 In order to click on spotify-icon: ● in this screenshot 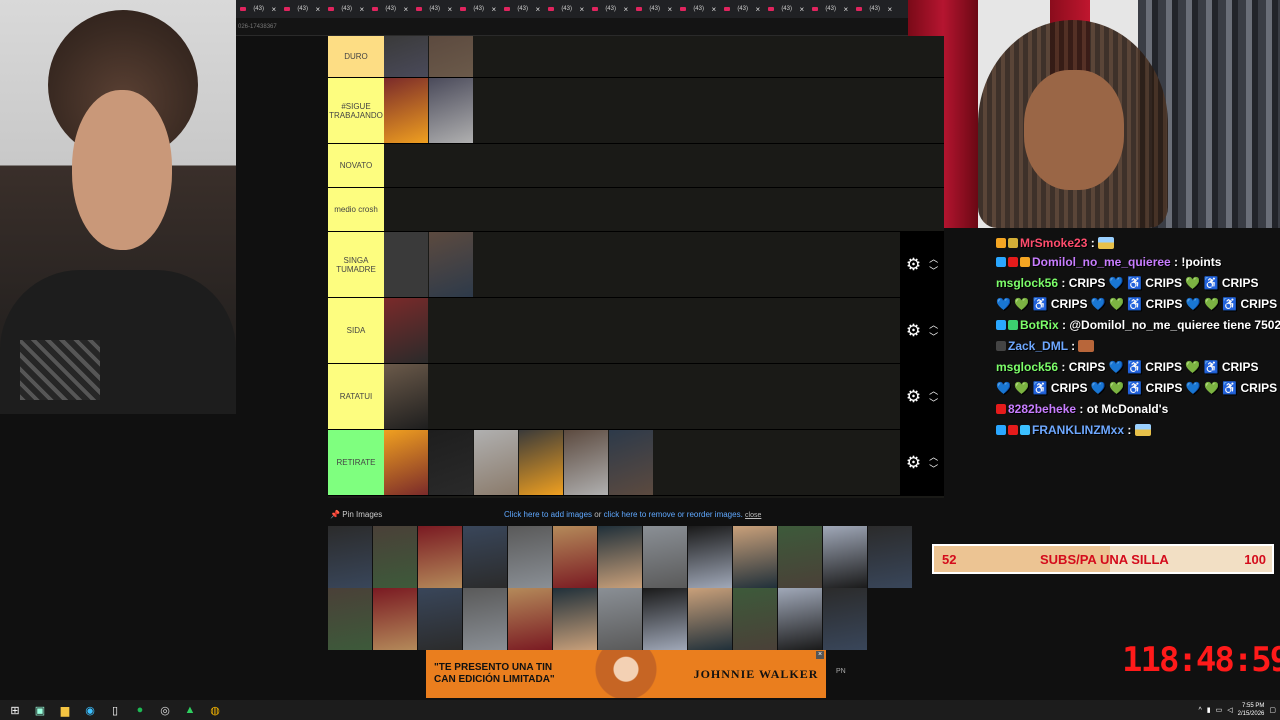, I will do `click(140, 710)`.